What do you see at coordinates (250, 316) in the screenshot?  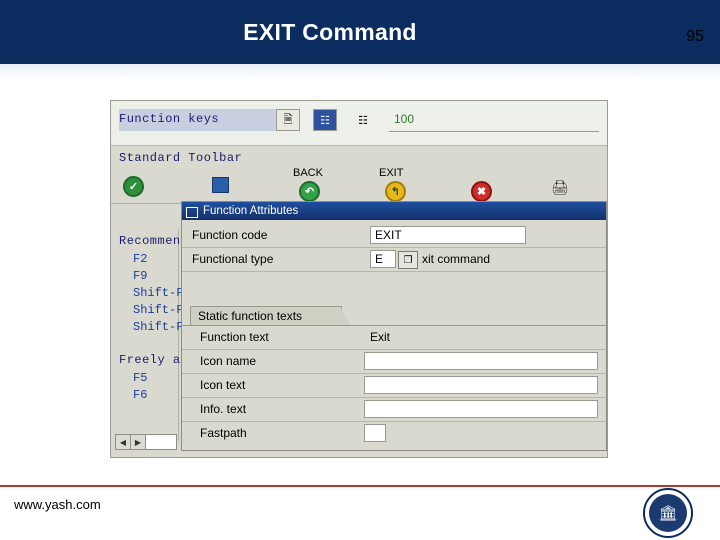 I see `tab-static-function-texts-label: Static function texts` at bounding box center [250, 316].